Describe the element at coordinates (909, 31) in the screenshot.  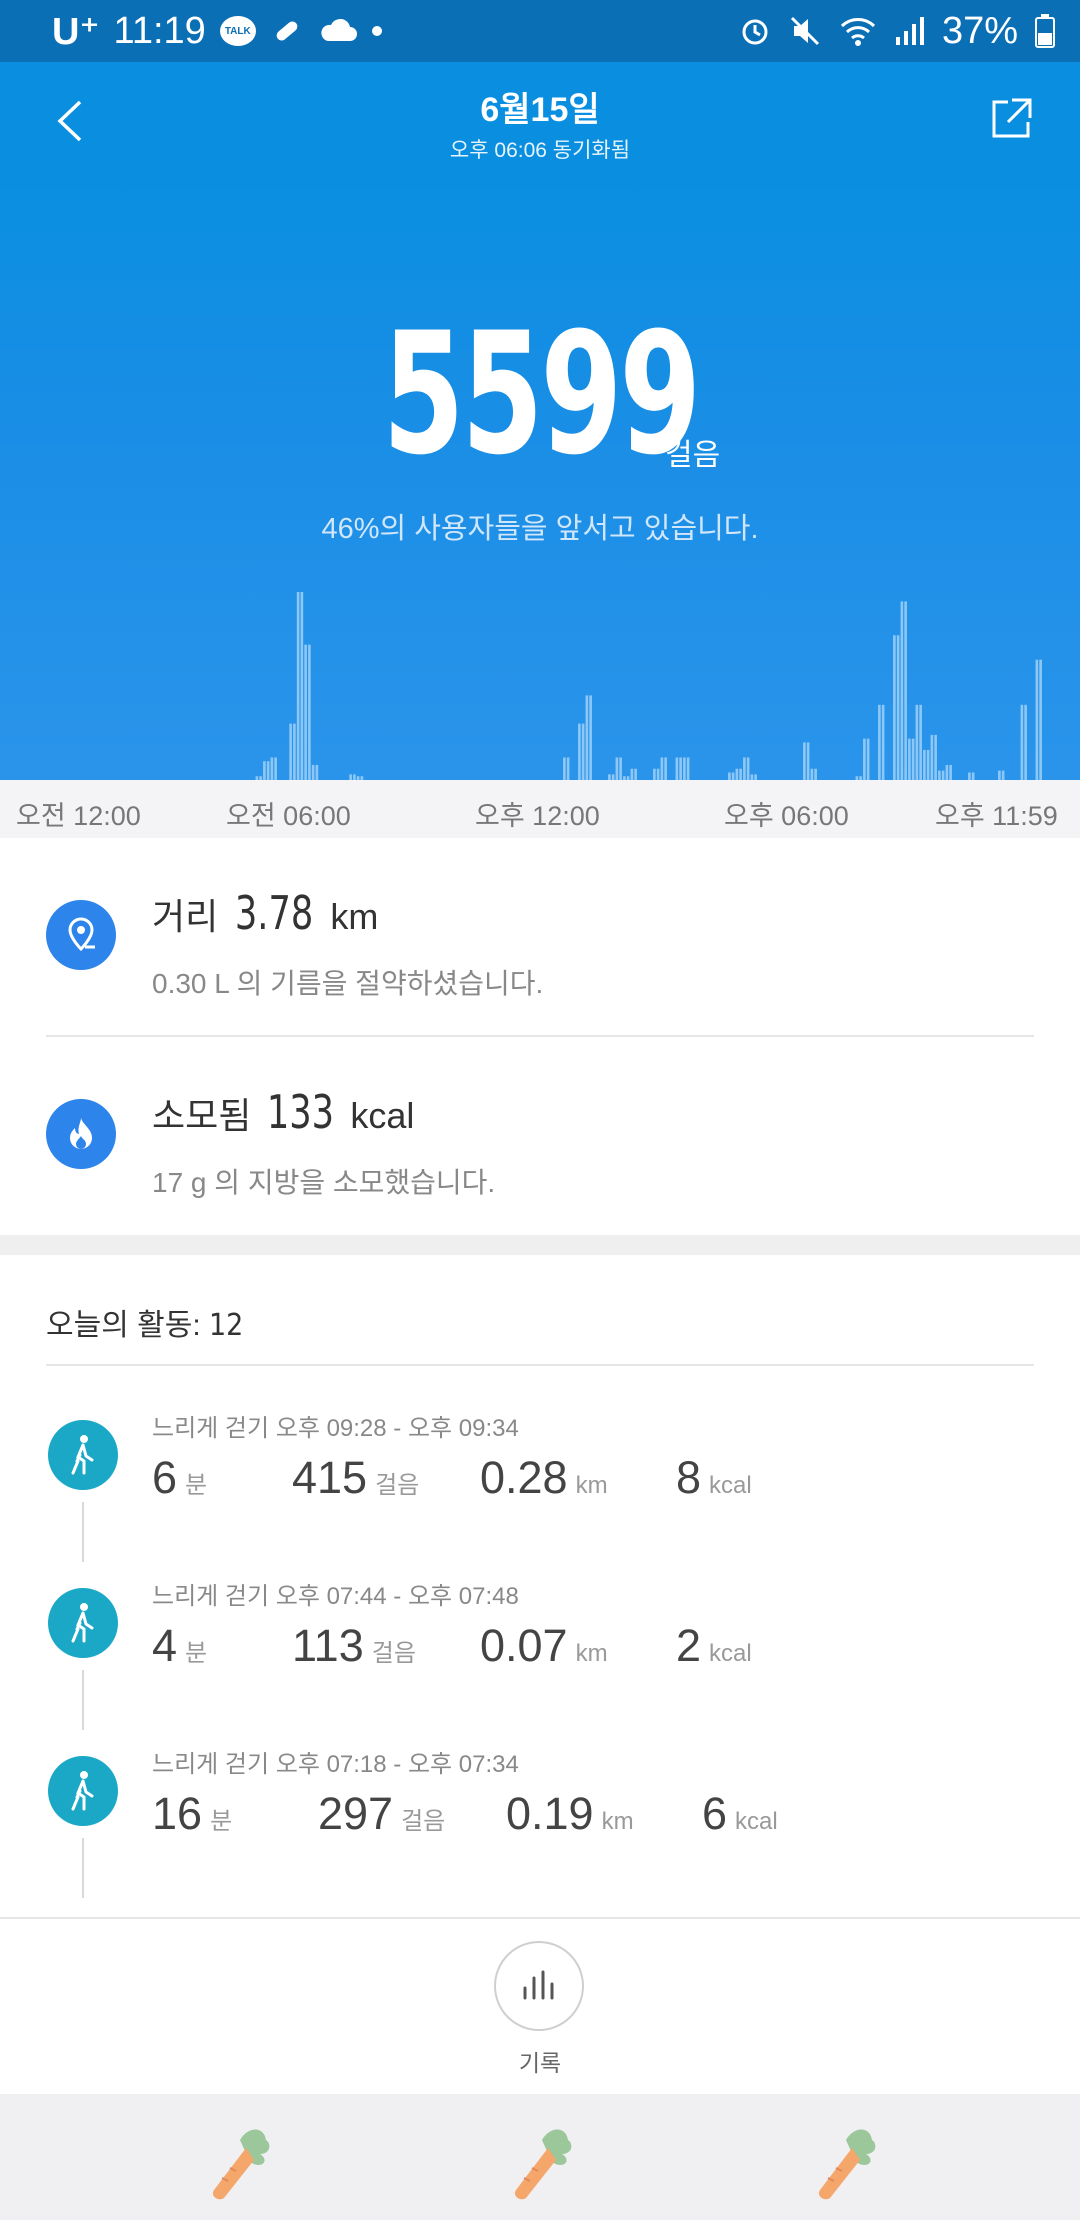
I see `signal-icon` at that location.